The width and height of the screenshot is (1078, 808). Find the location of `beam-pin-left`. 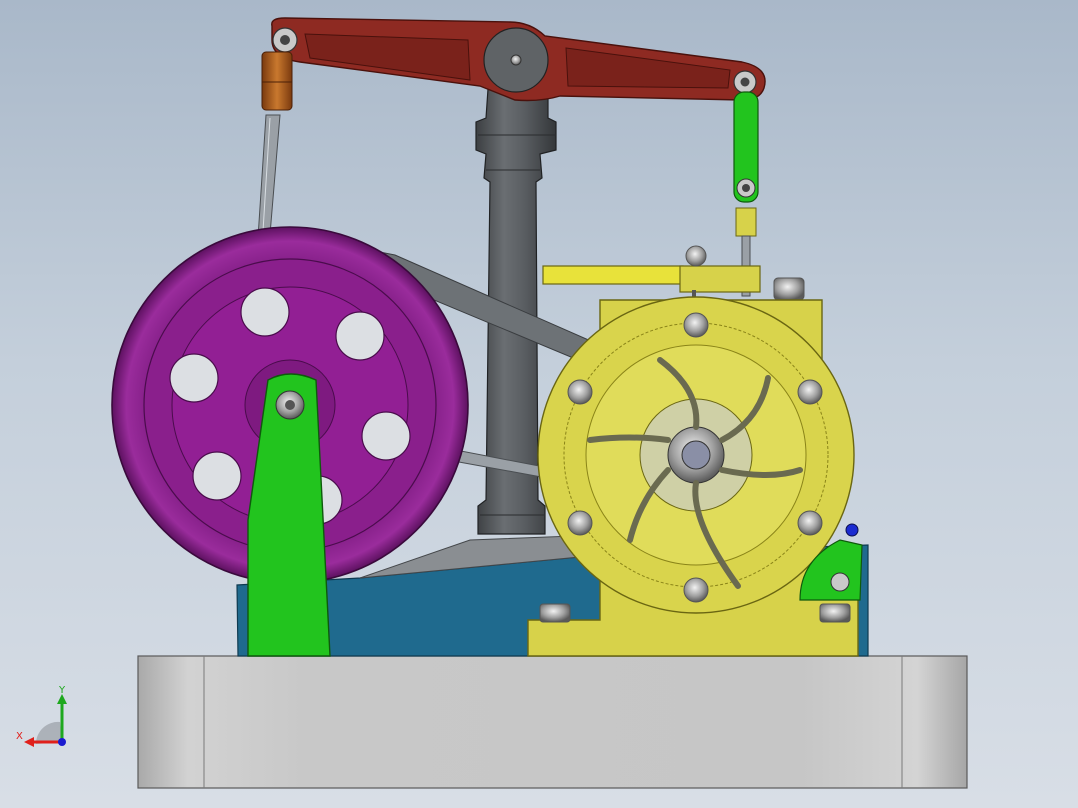

beam-pin-left is located at coordinates (285, 40).